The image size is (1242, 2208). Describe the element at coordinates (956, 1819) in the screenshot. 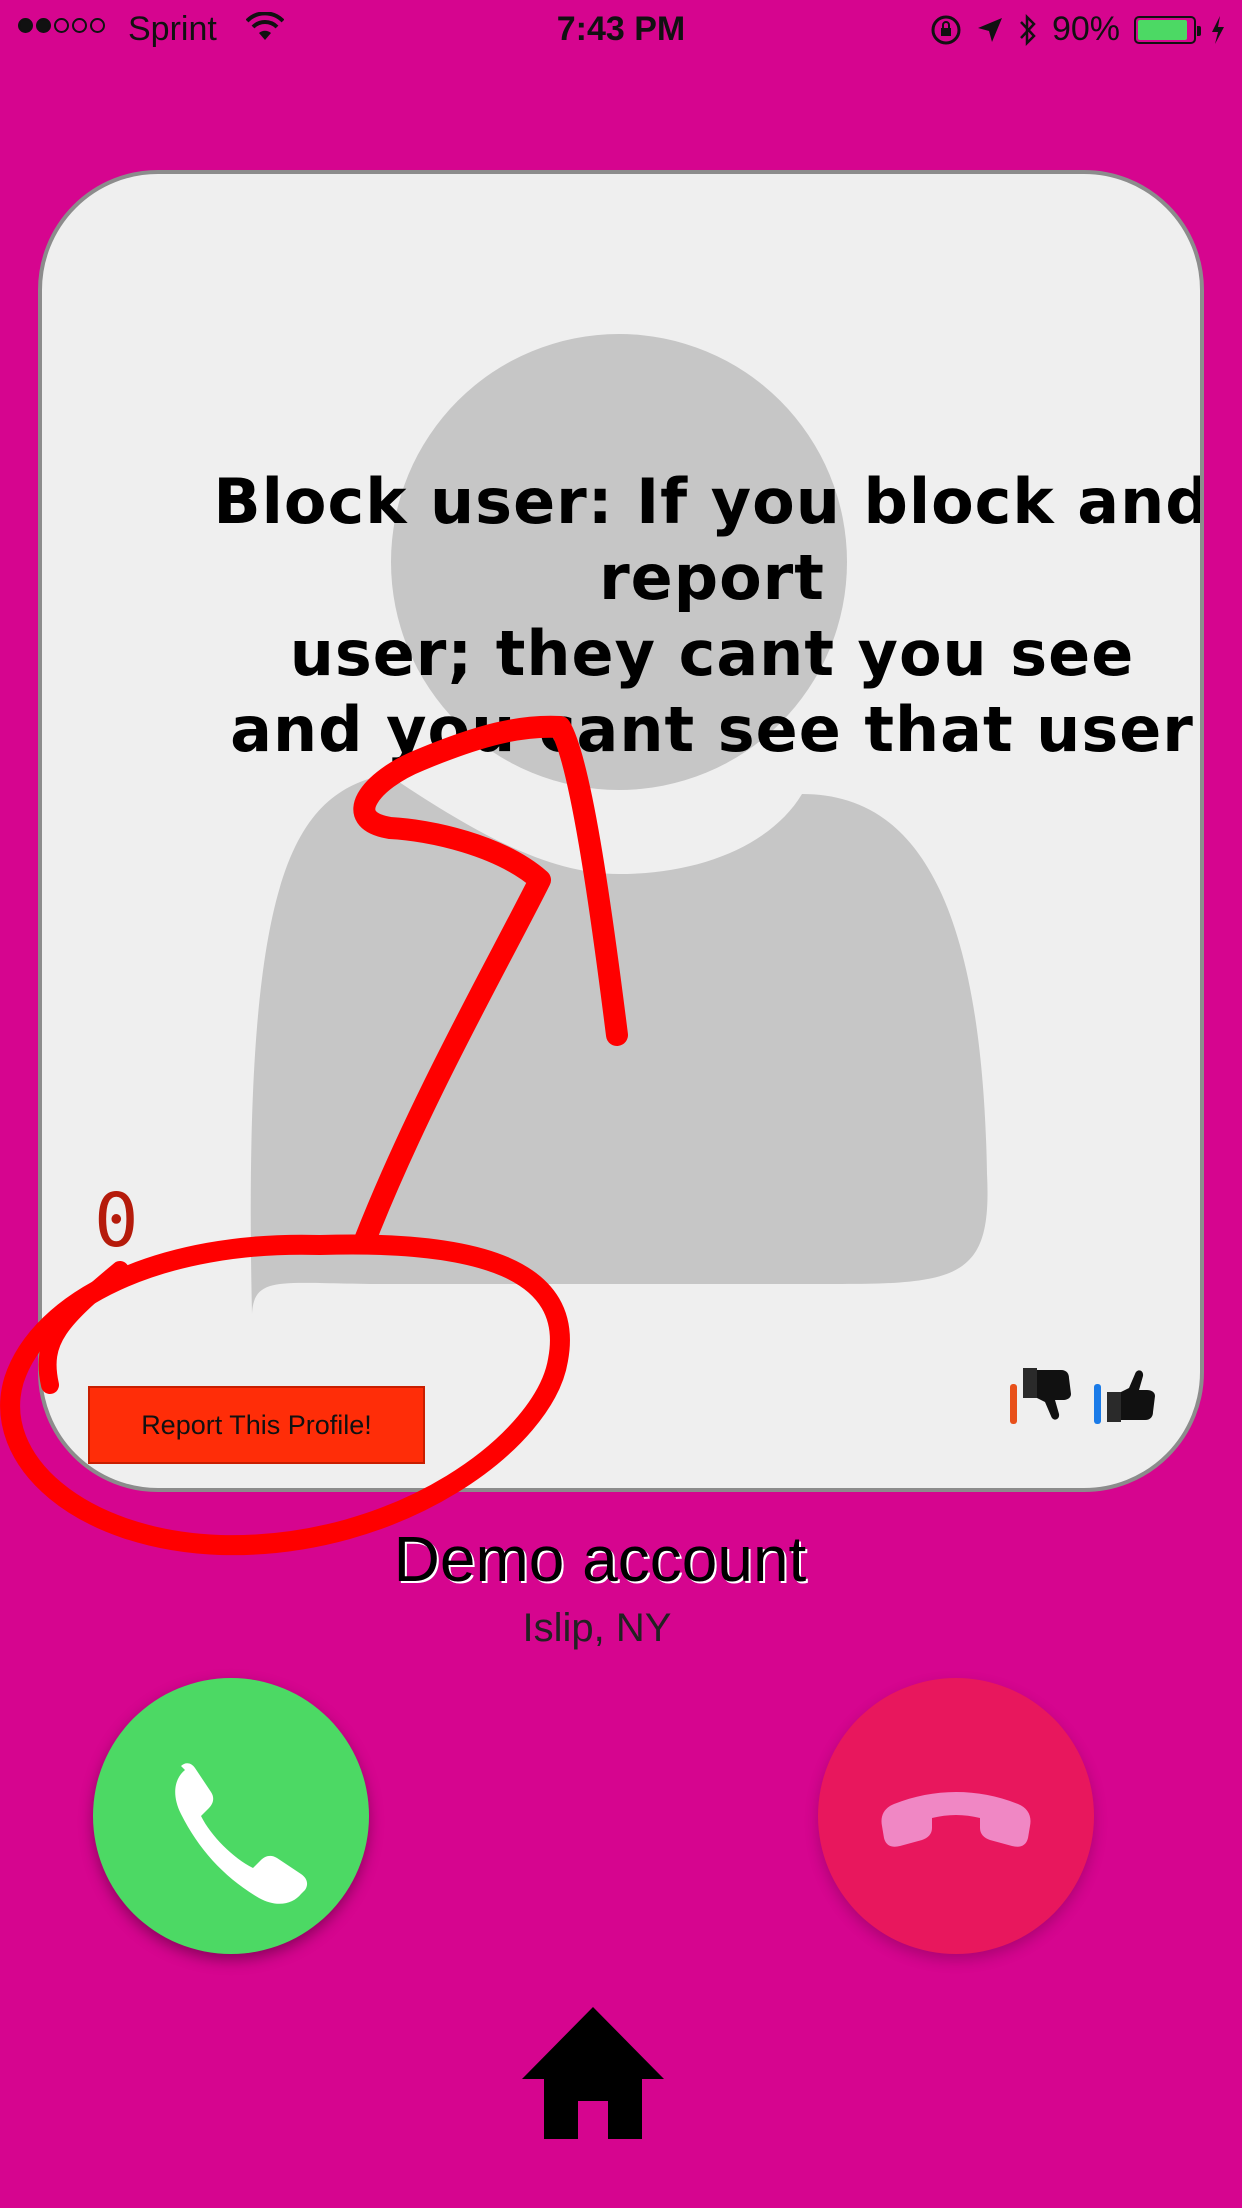

I see `phone-decline-icon` at that location.